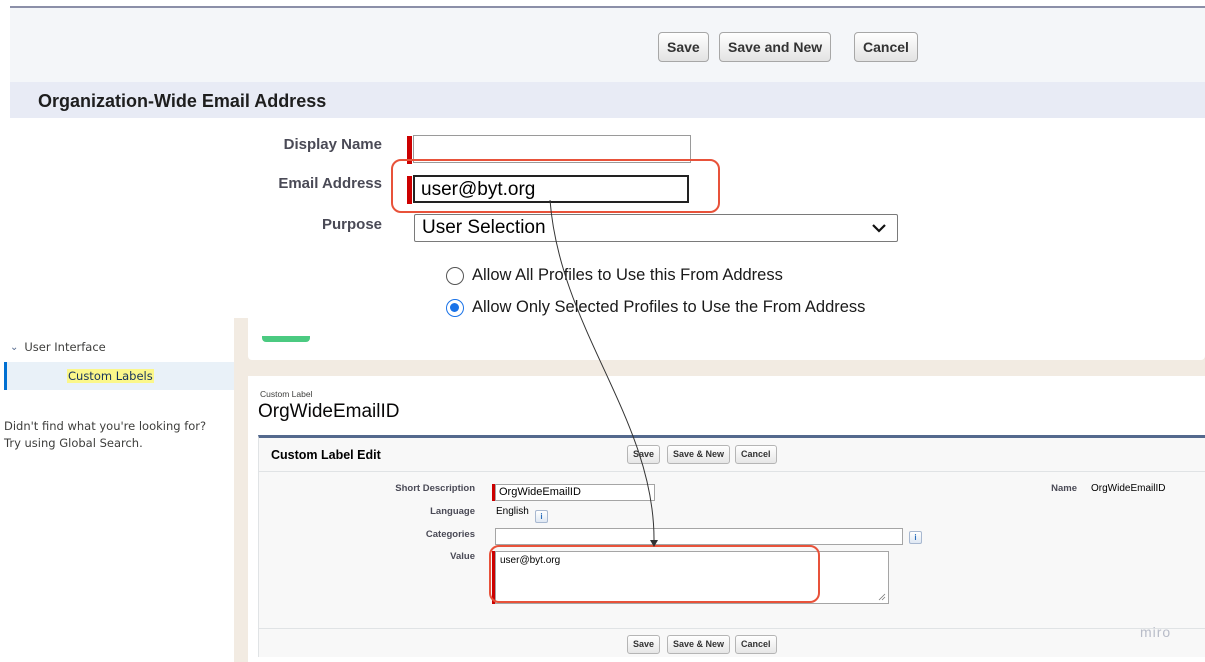  I want to click on record-type-label: Custom Label, so click(286, 394).